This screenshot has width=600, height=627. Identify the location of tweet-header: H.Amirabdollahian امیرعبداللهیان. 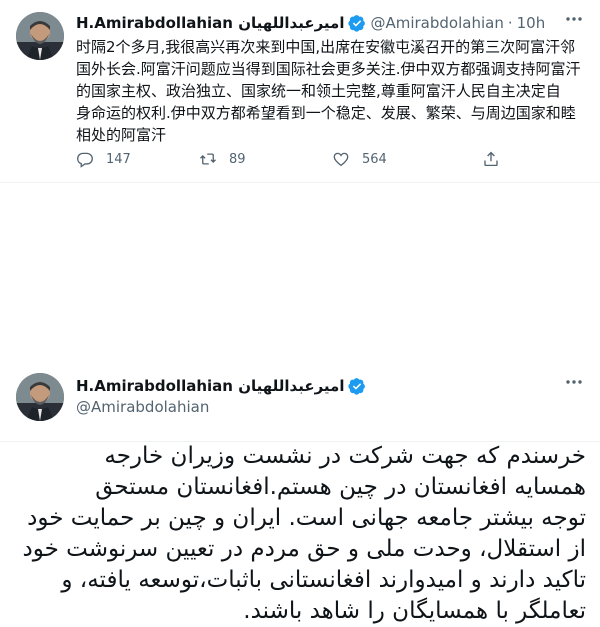
(223, 386).